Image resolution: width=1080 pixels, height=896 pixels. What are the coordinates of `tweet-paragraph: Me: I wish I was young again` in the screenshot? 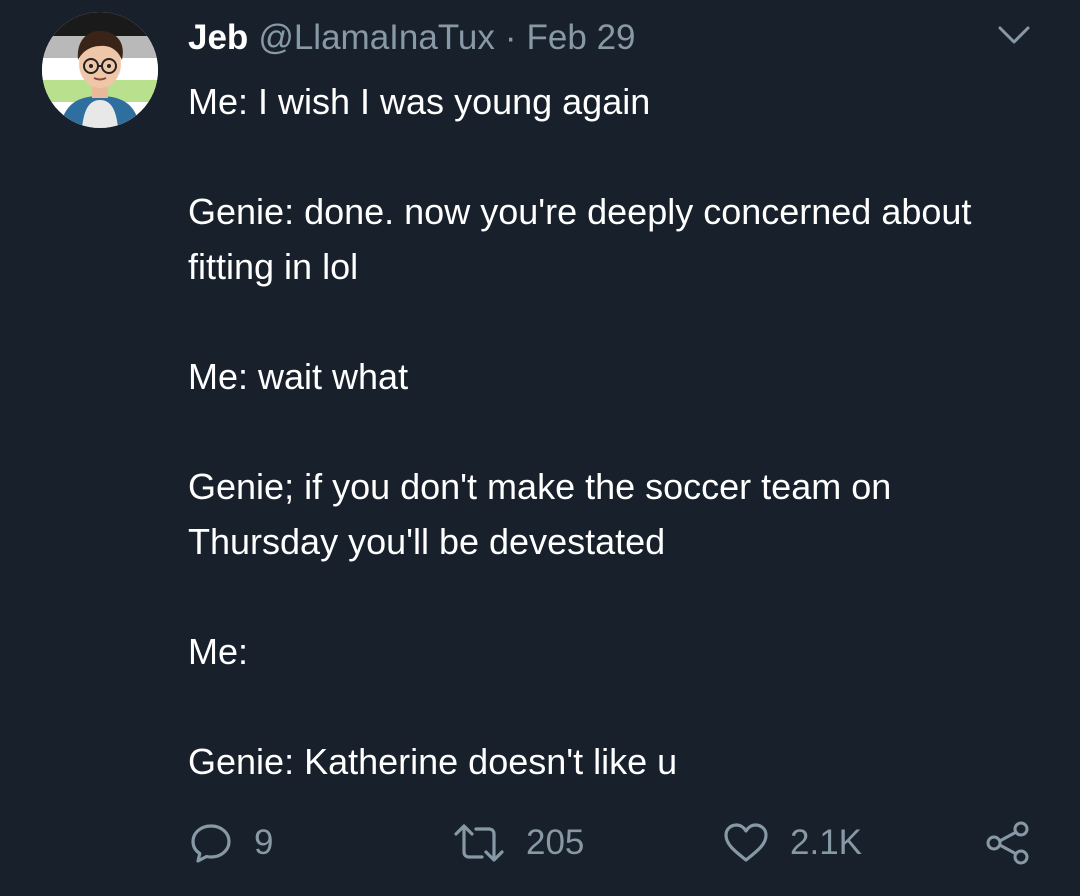 It's located at (419, 101).